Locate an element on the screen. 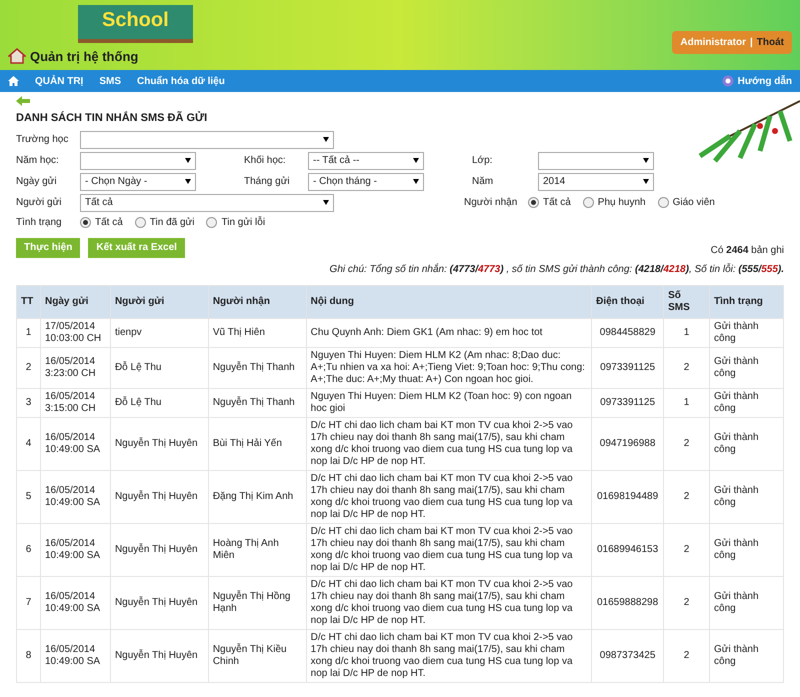 The width and height of the screenshot is (800, 697). select-field: -- Tất cả -- is located at coordinates (366, 161).